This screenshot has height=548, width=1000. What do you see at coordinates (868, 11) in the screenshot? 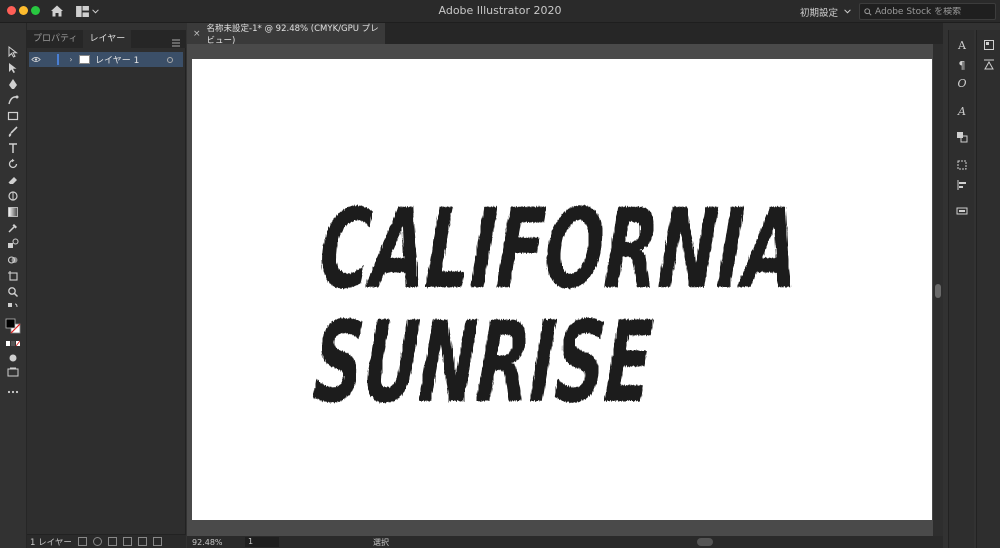
I see `search-icon` at bounding box center [868, 11].